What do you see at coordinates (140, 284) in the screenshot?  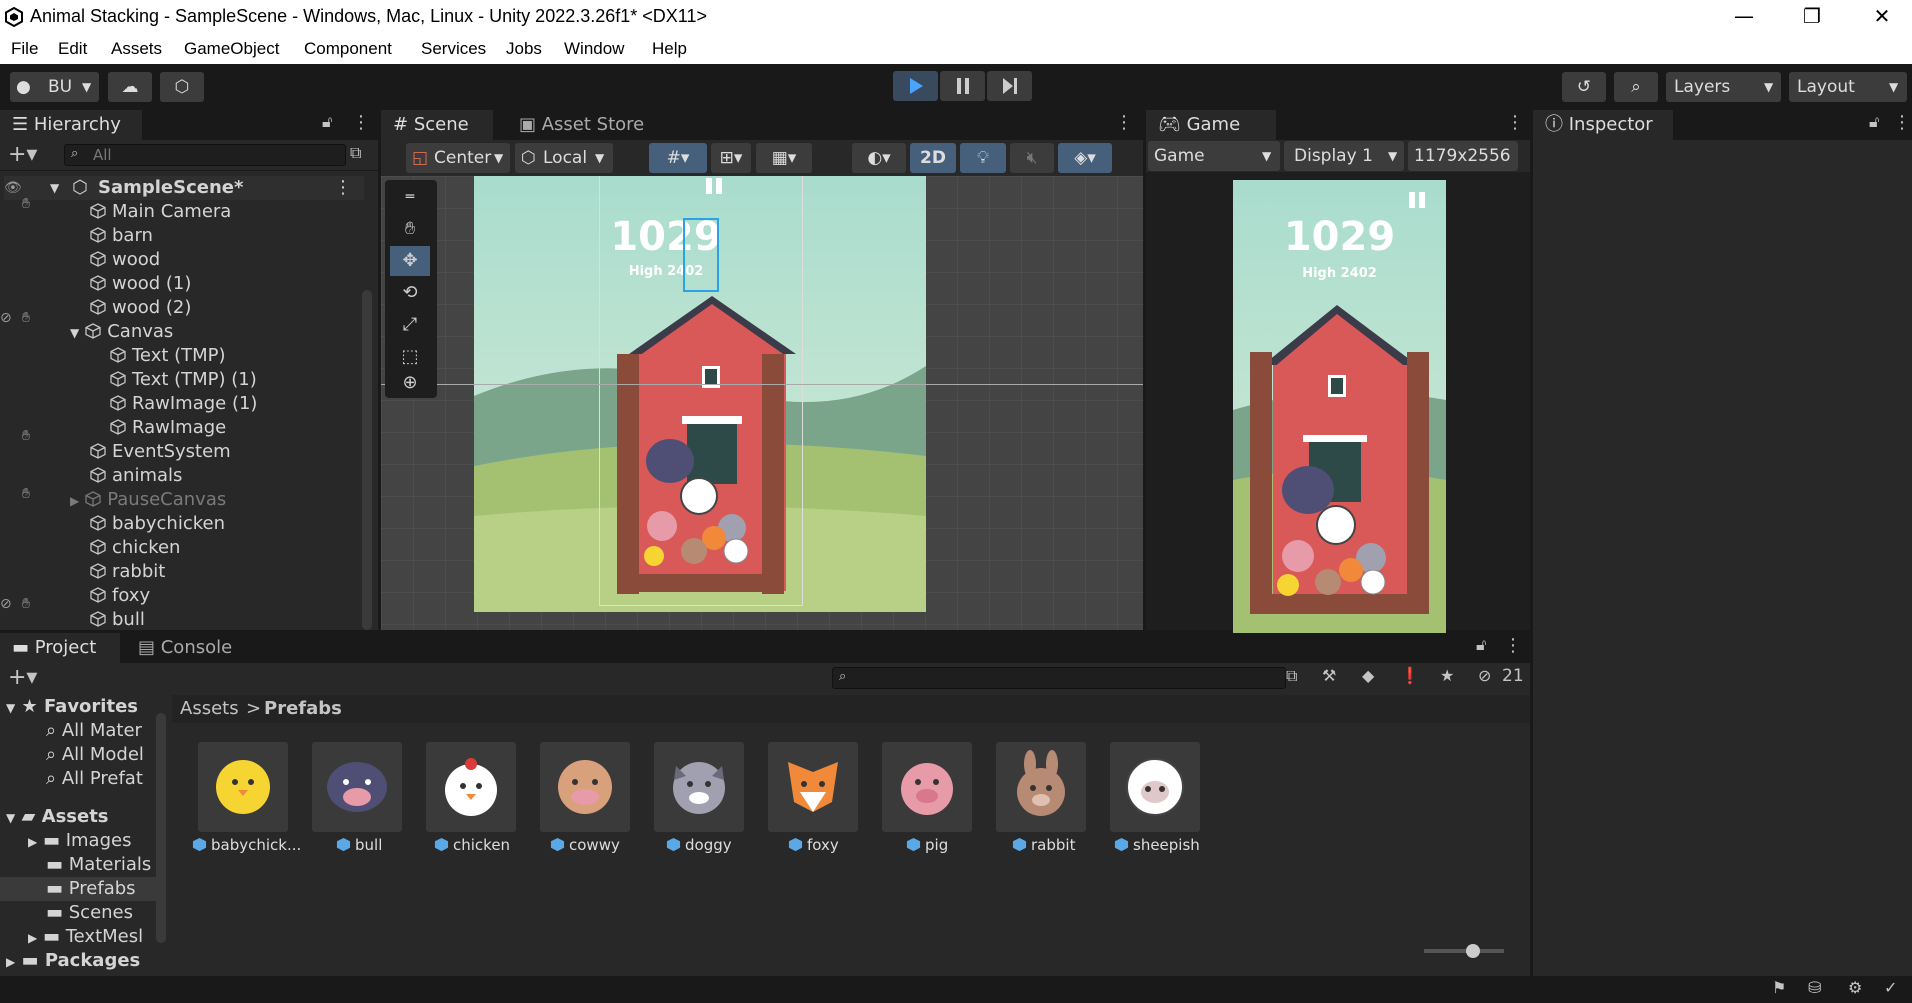 I see `hierarchy-item: wood (1)` at bounding box center [140, 284].